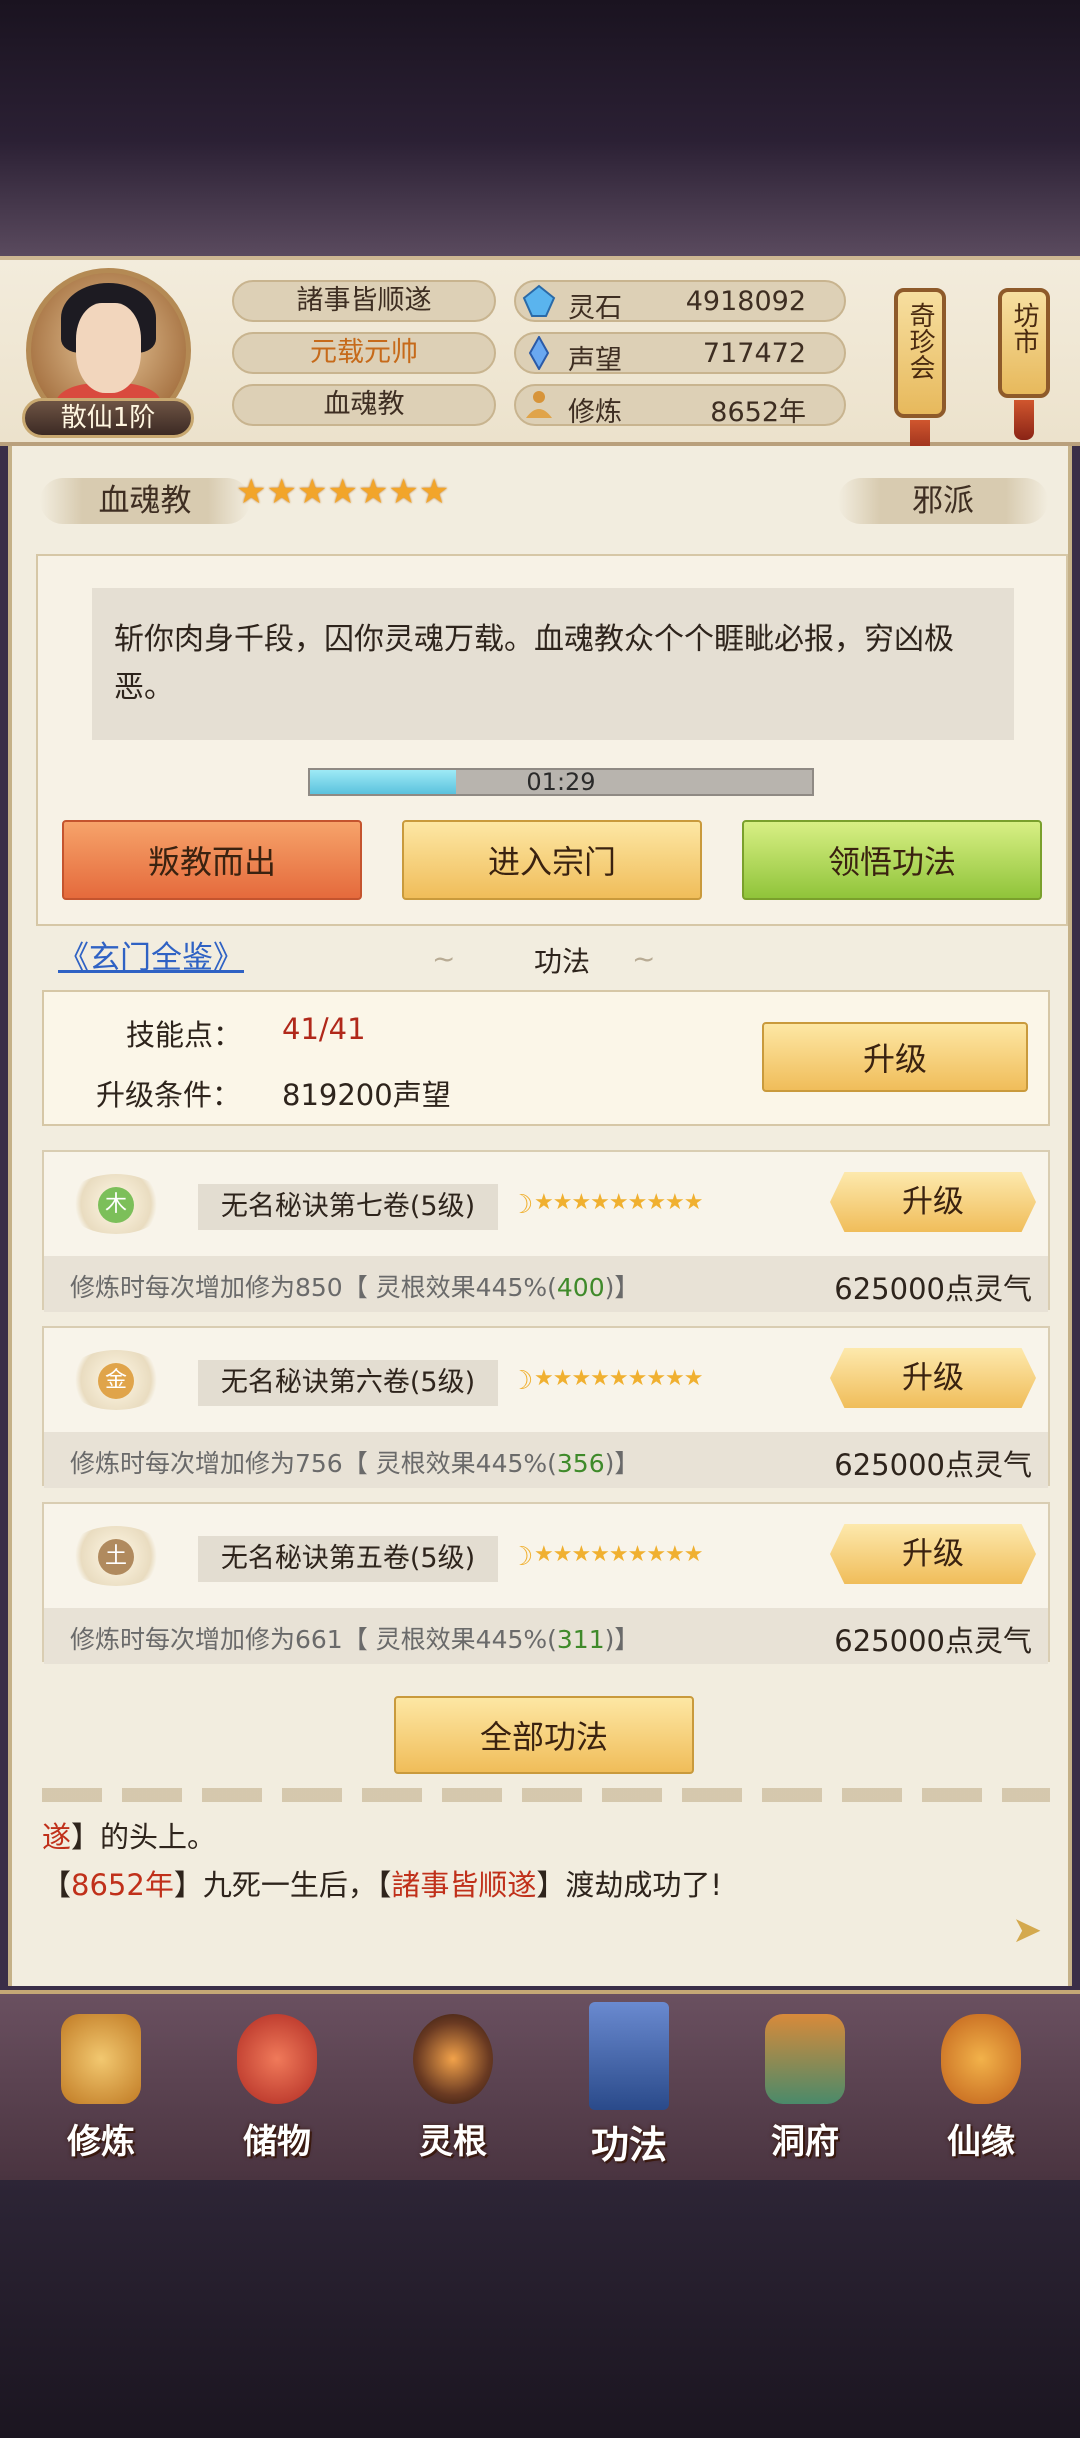 The height and width of the screenshot is (2438, 1080). I want to click on market-label: 坊市, so click(1024, 328).